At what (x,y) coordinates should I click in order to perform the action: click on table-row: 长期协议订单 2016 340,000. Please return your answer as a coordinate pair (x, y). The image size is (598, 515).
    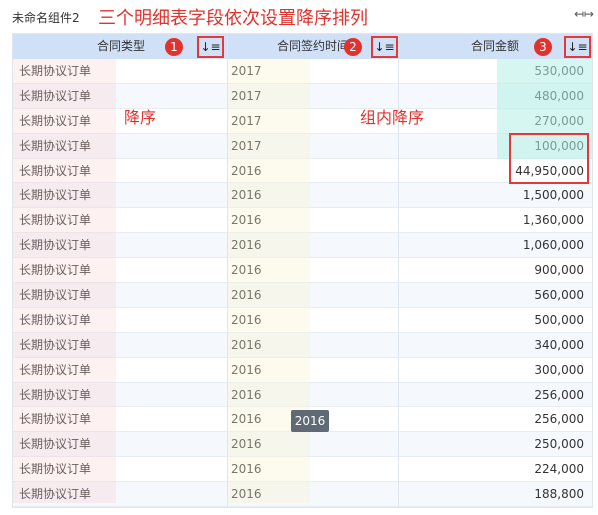
    Looking at the image, I should click on (302, 345).